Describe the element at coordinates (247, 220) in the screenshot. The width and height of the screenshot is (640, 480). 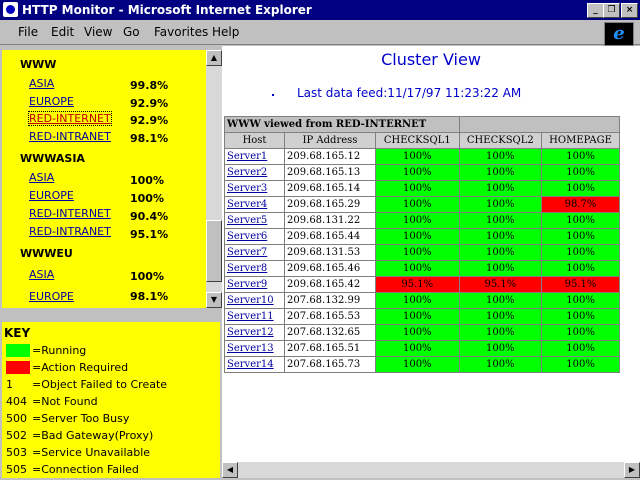
I see `host-link: Server5` at that location.